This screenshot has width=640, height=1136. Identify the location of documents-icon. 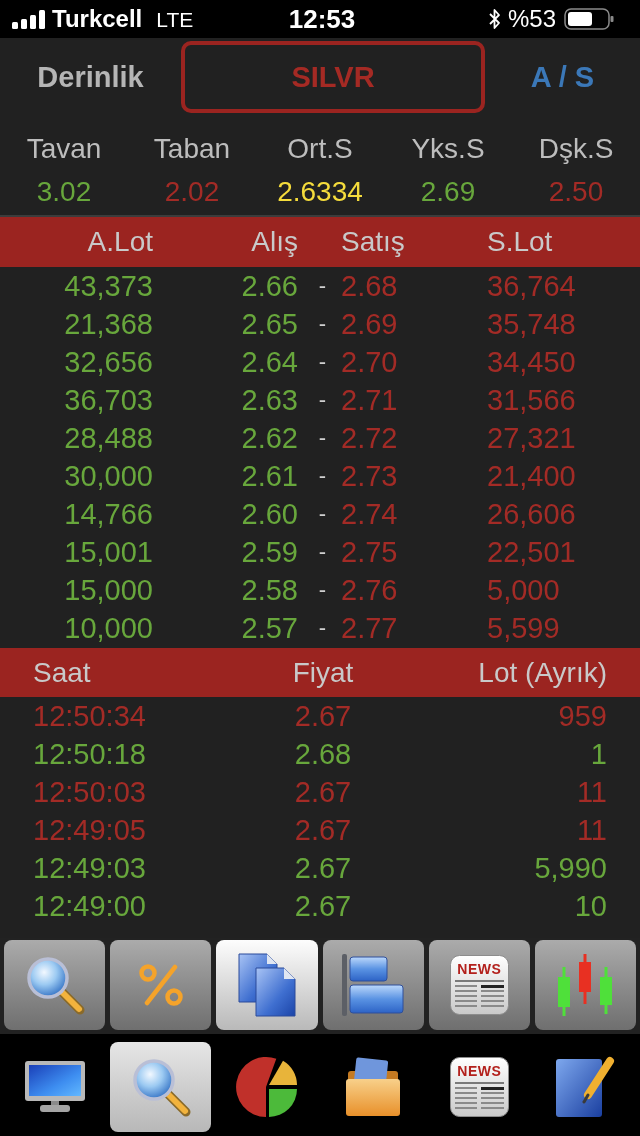
(266, 985).